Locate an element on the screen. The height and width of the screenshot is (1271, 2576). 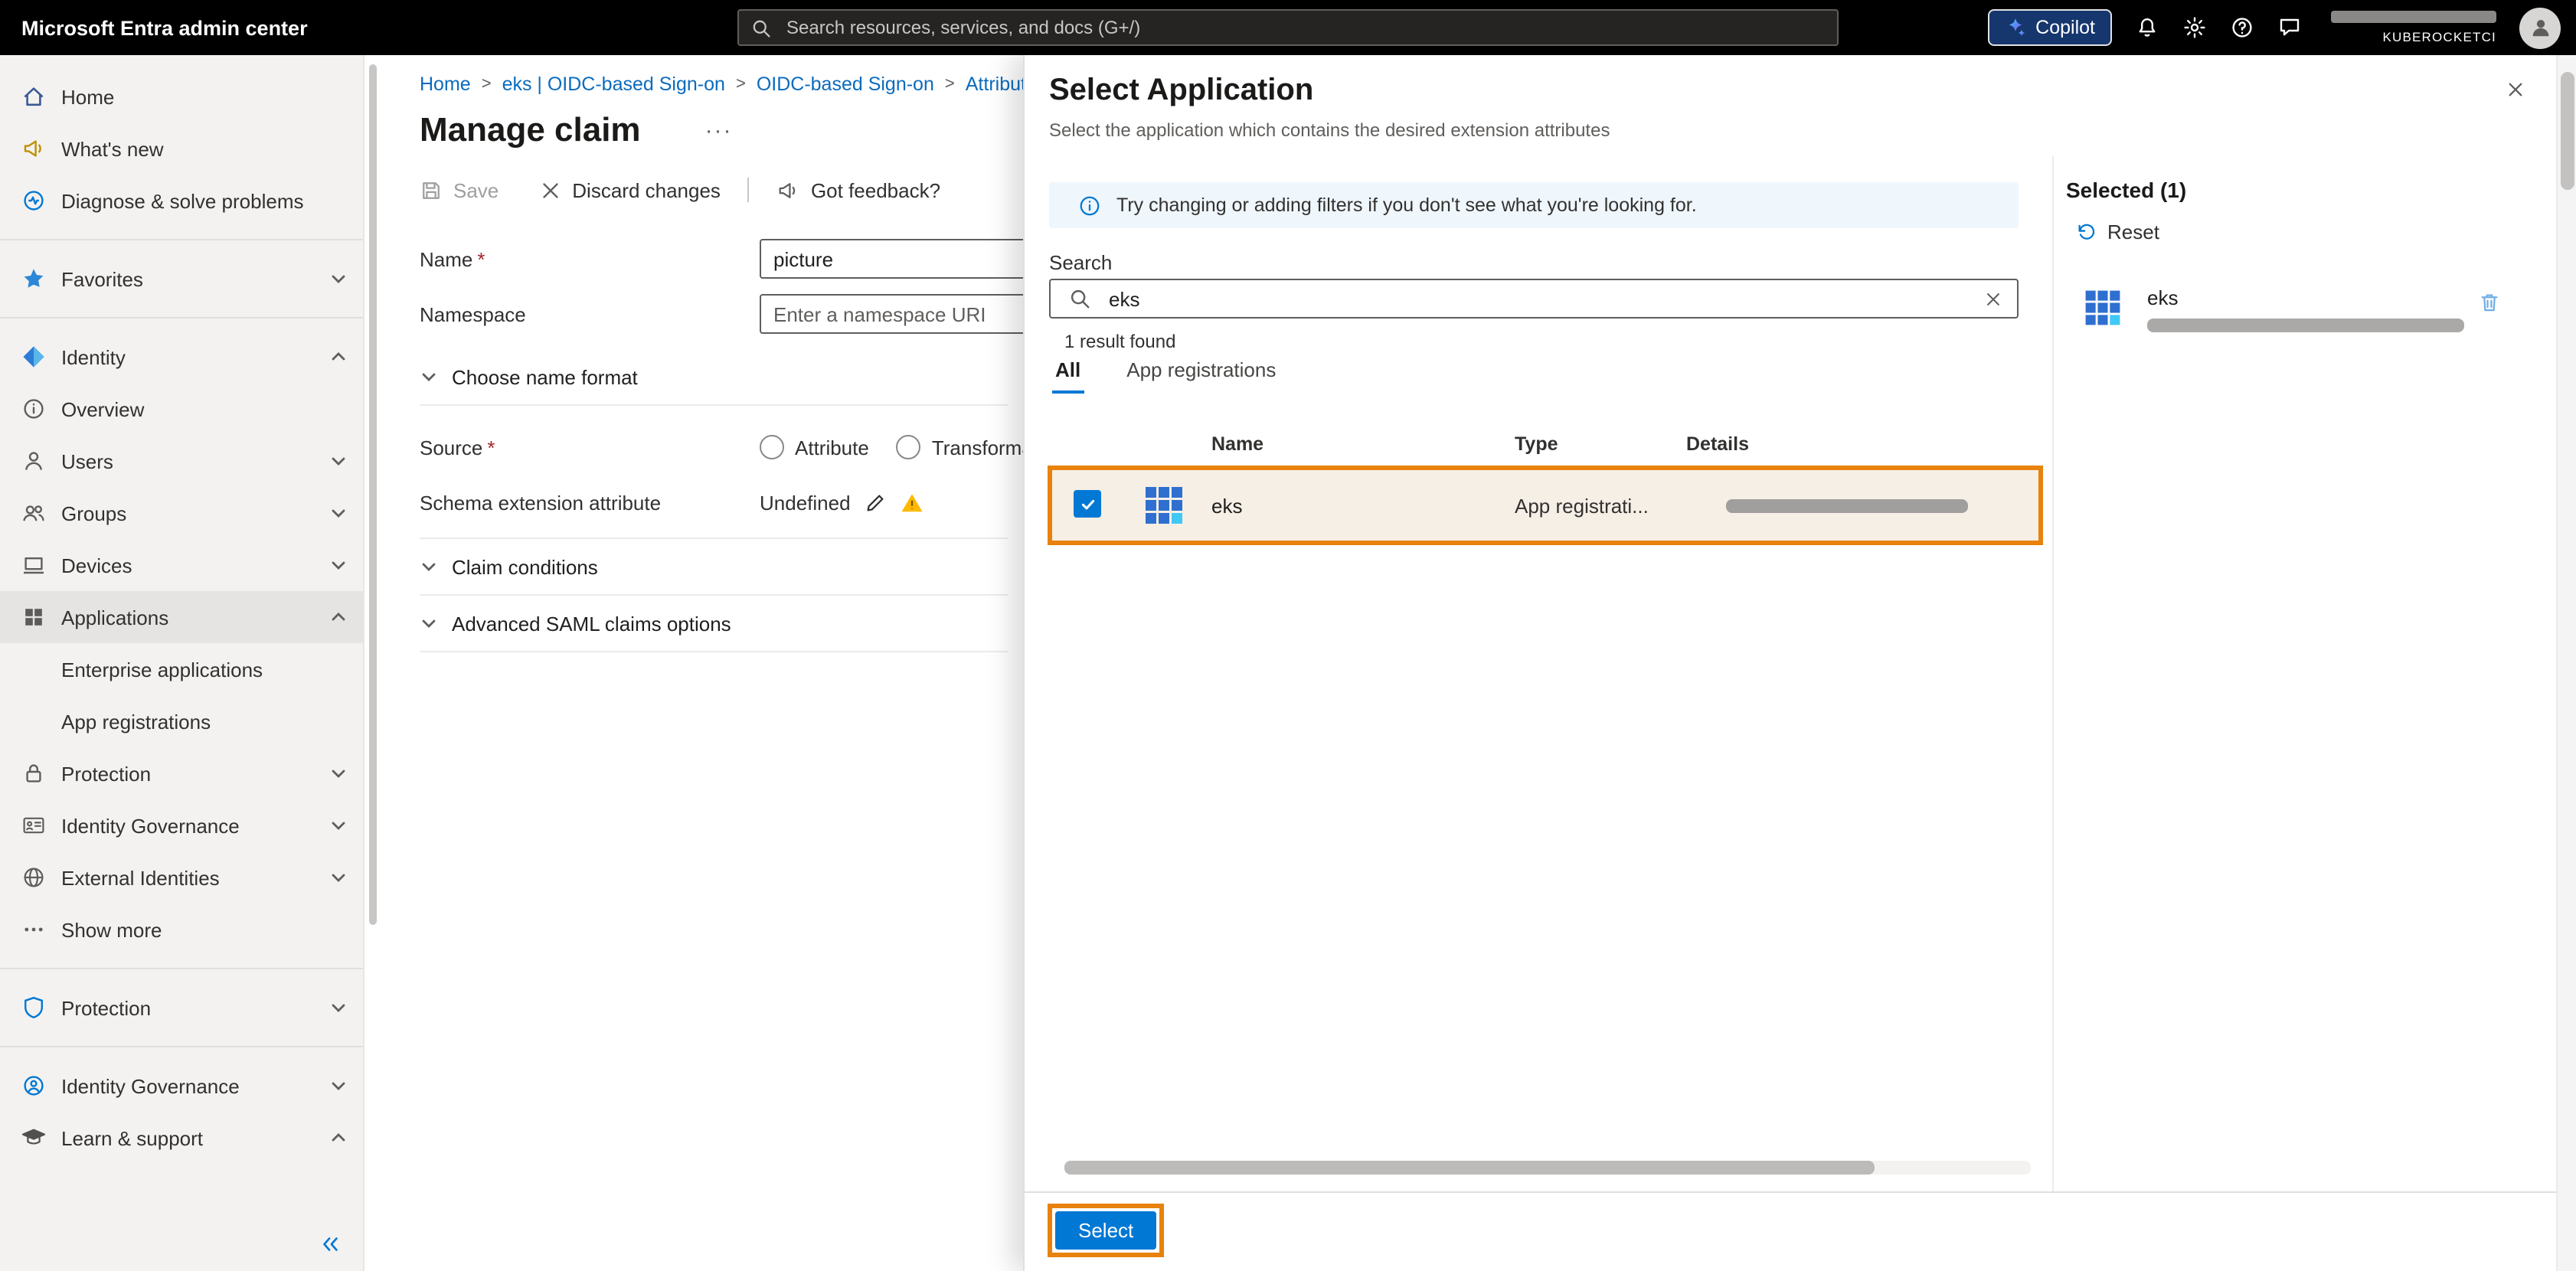
reset-button: Reset is located at coordinates (2304, 232).